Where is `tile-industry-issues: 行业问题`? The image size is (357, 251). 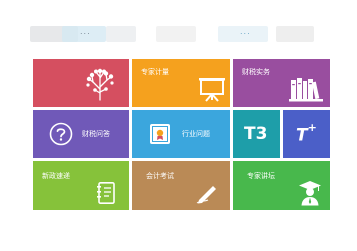
tile-industry-issues: 行业问题 is located at coordinates (181, 134).